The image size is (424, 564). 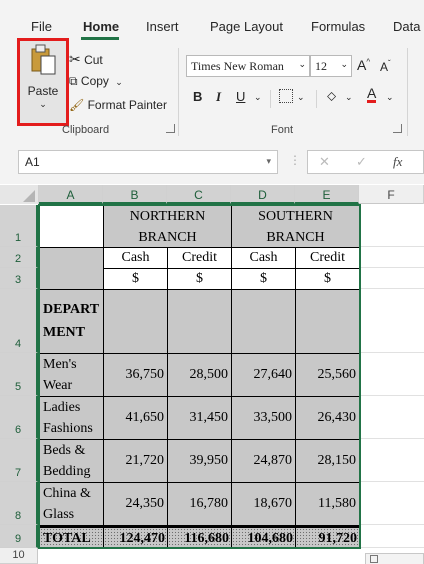 I want to click on table-cell: 26,430, so click(x=328, y=418).